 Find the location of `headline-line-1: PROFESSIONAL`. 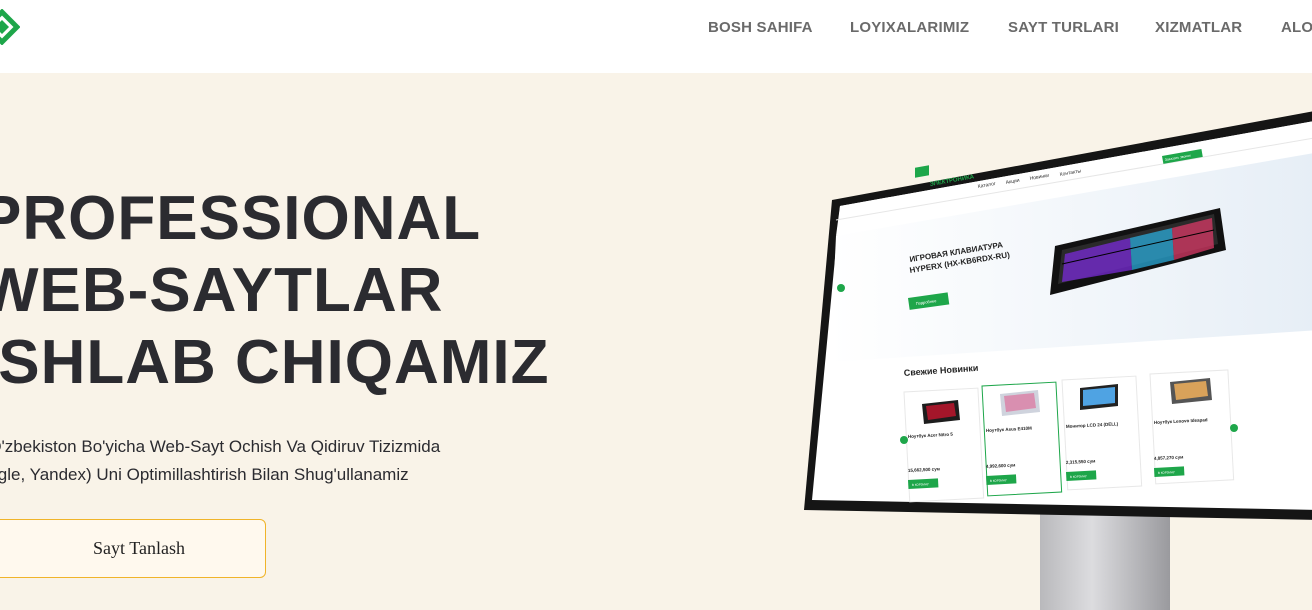

headline-line-1: PROFESSIONAL is located at coordinates (241, 218).